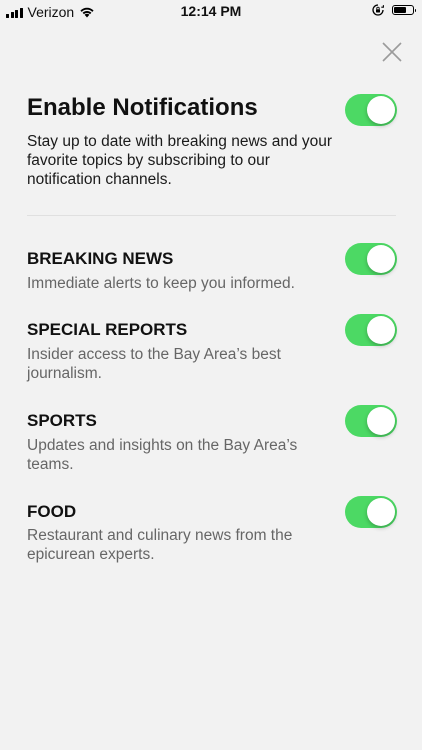  I want to click on status-right, so click(394, 10).